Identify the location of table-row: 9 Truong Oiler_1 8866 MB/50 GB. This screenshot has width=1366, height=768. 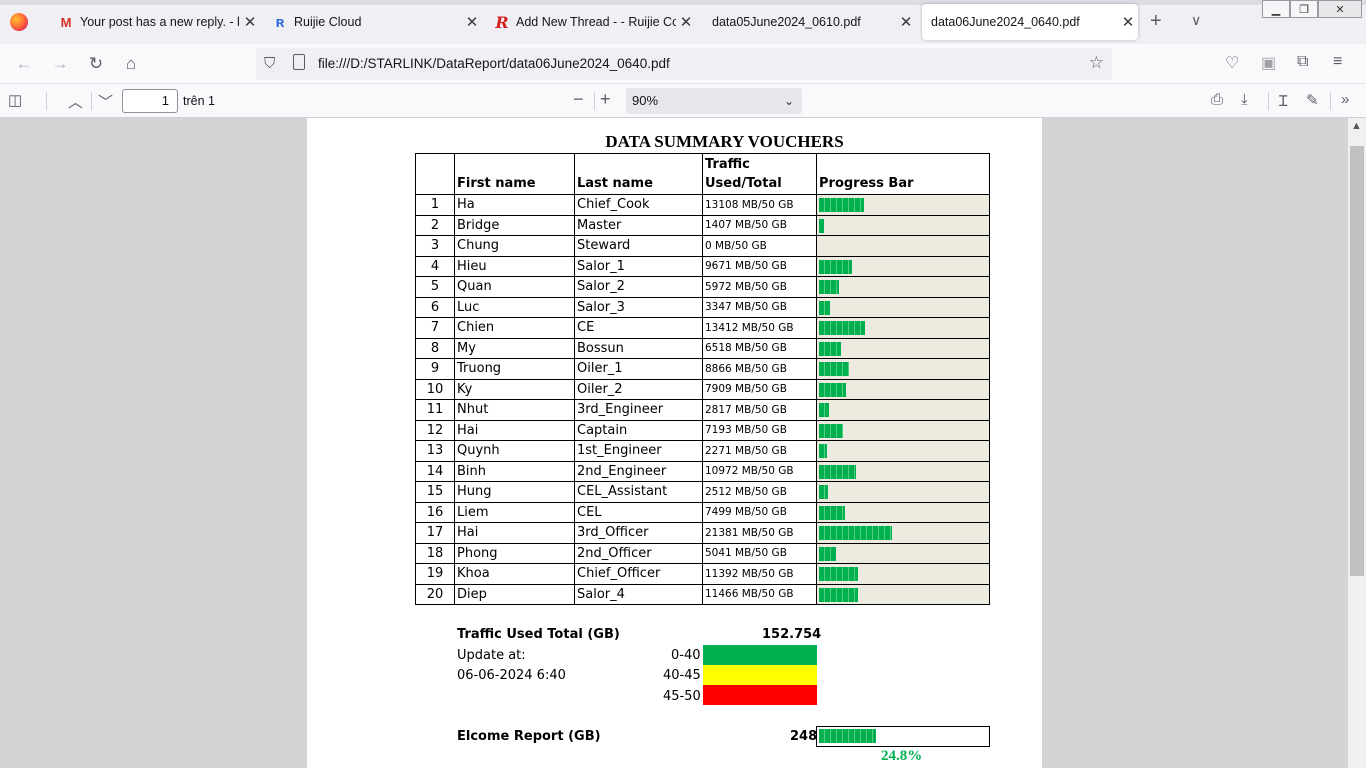
(702, 369).